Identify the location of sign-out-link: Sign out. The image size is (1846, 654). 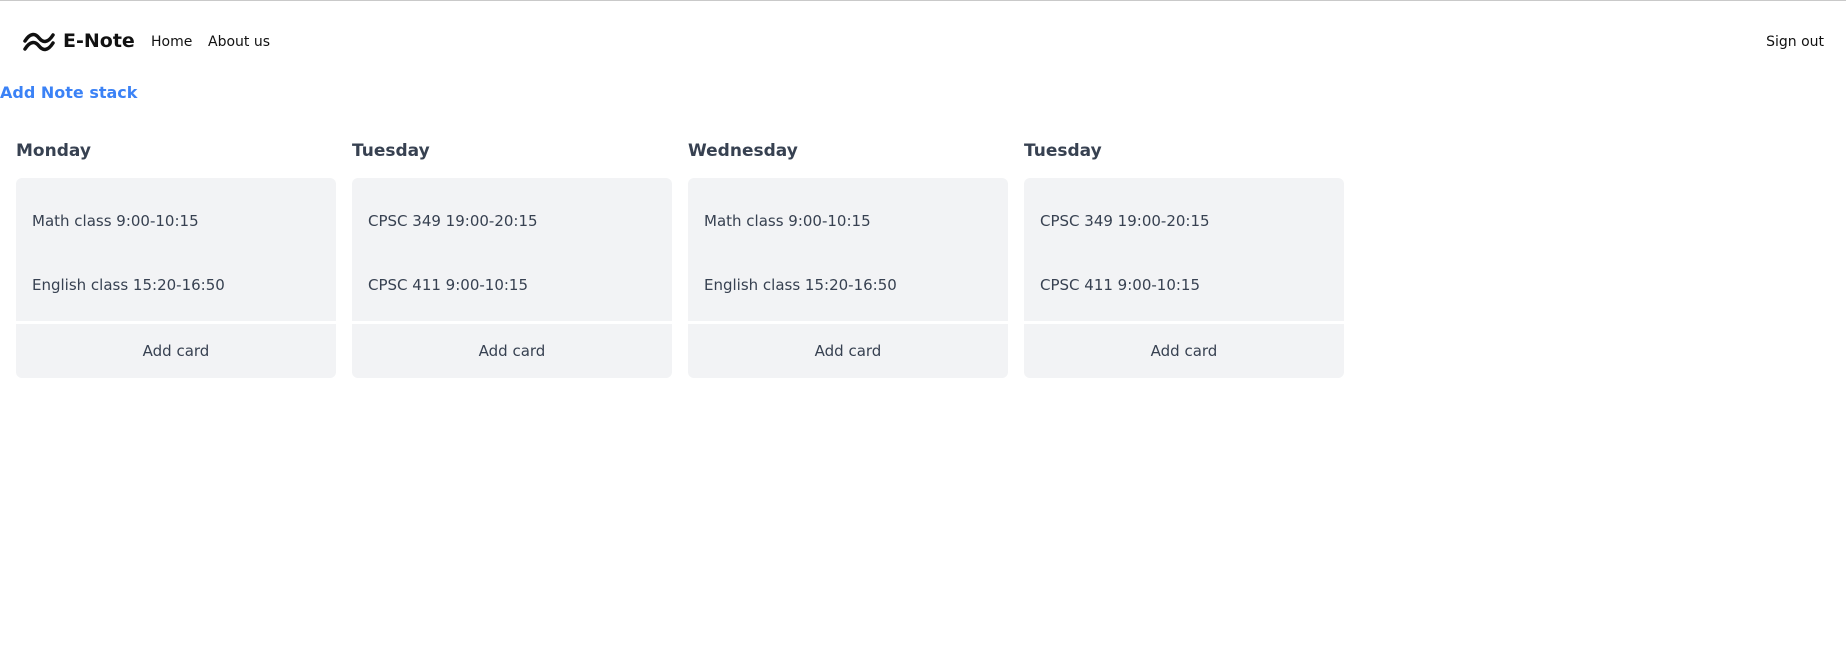
(1795, 42).